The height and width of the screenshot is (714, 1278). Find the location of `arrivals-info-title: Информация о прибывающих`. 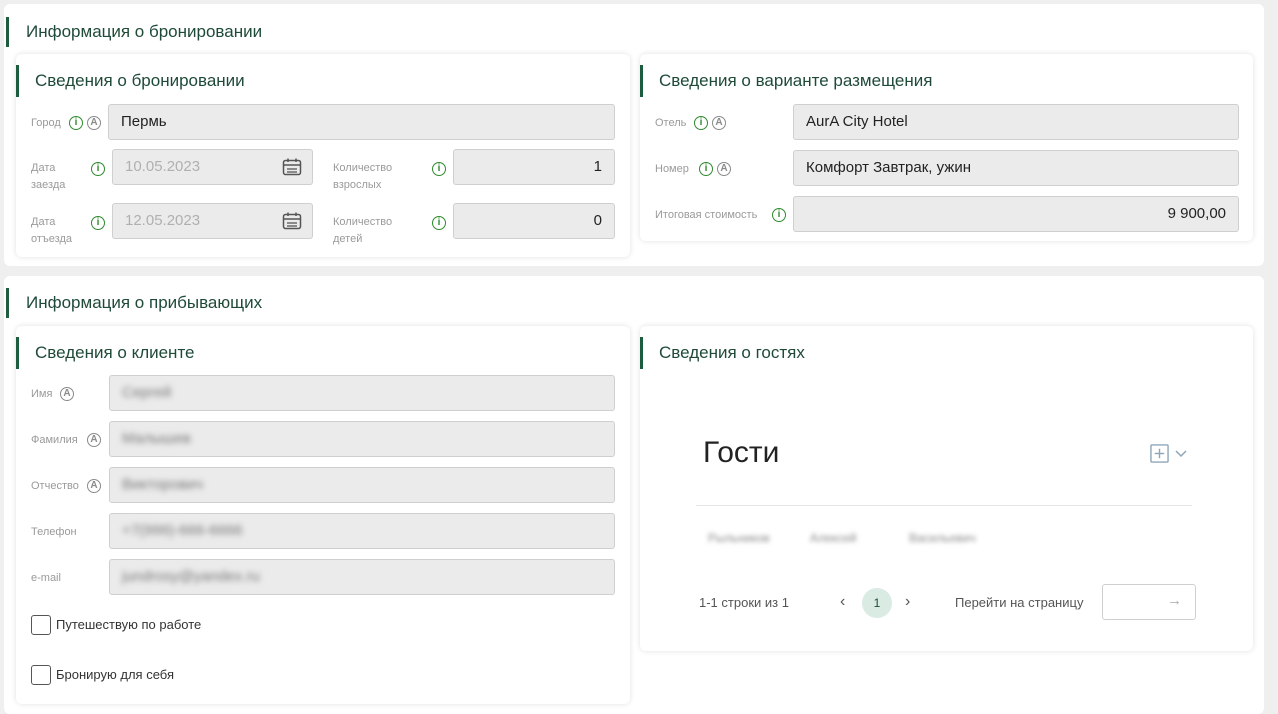

arrivals-info-title: Информация о прибывающих is located at coordinates (134, 303).